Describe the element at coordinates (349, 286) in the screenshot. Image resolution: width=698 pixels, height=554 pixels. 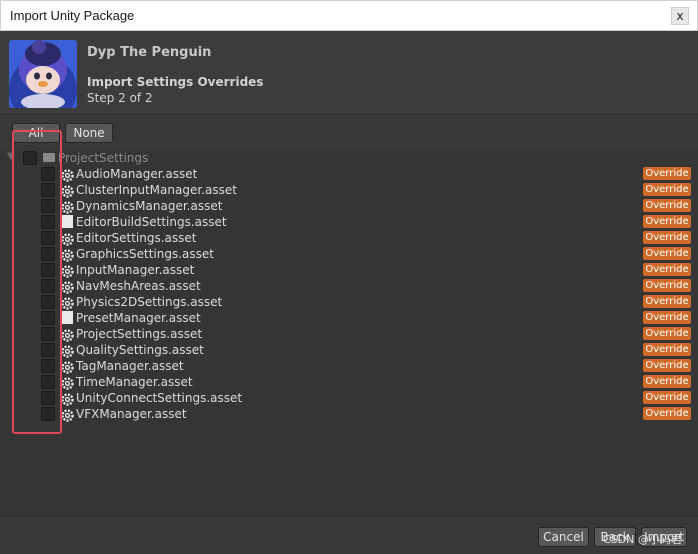
I see `asset-row: NavMeshAreas.asset Override` at that location.